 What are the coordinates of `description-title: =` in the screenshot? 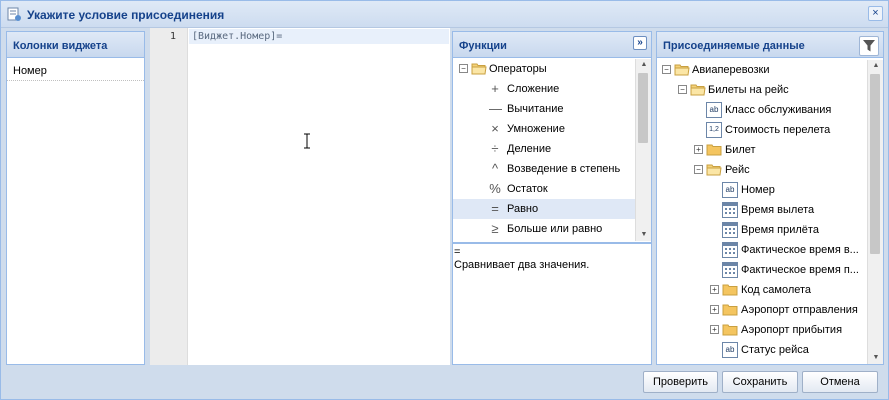 It's located at (457, 252).